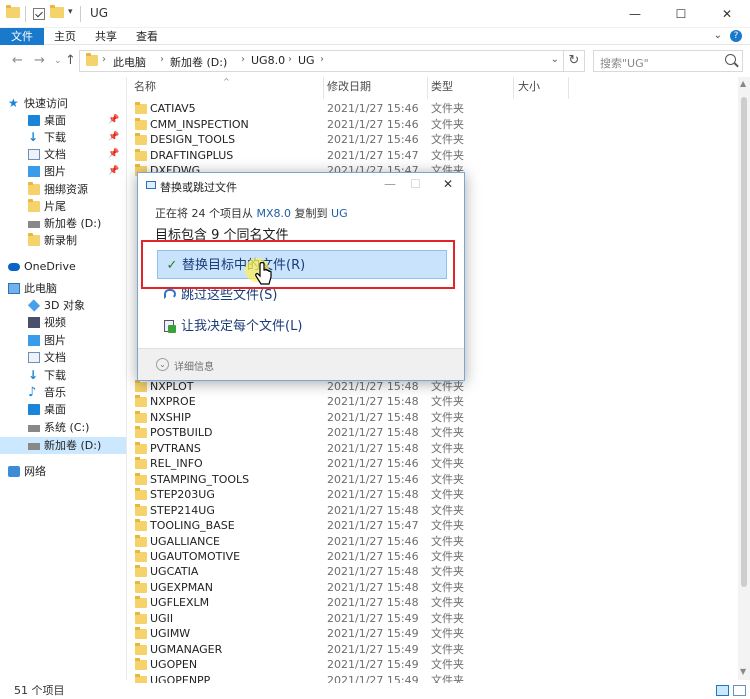 Image resolution: width=750 pixels, height=699 pixels. I want to click on file-row: NXPLOT 2021/1/27 15:48 文件夹, so click(432, 386).